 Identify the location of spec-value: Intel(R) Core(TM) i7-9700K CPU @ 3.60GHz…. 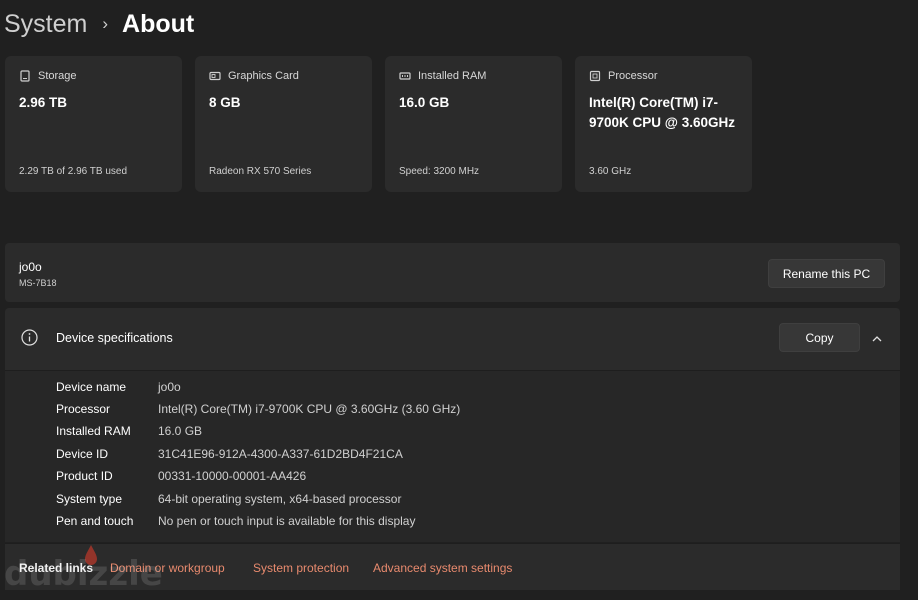
(309, 409).